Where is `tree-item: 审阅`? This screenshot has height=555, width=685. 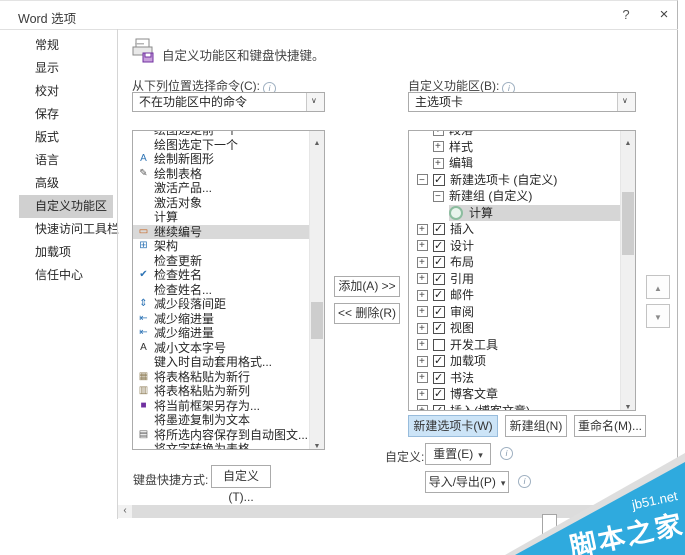 tree-item: 审阅 is located at coordinates (515, 312).